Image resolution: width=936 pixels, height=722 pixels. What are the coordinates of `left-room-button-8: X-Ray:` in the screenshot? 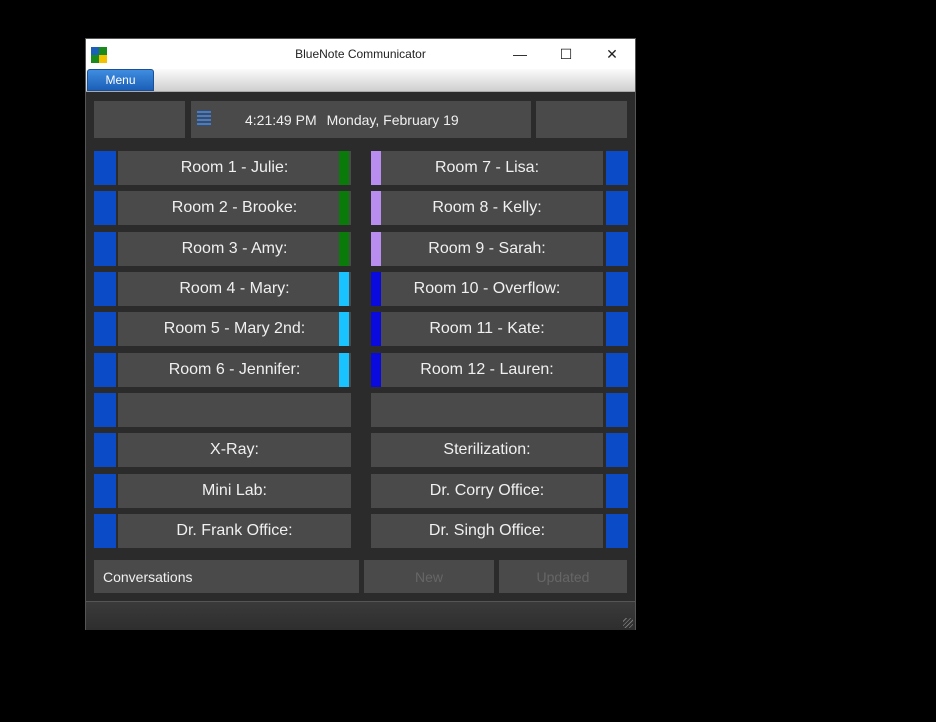 It's located at (234, 450).